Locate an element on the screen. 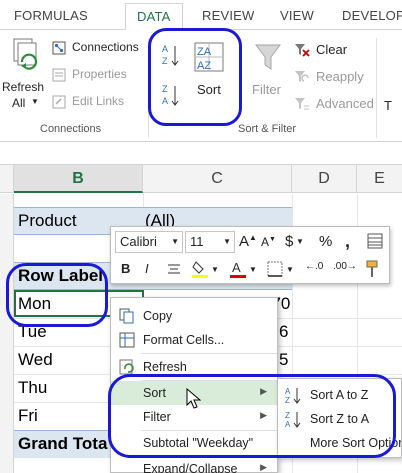 The width and height of the screenshot is (402, 473). group-divider is located at coordinates (376, 88).